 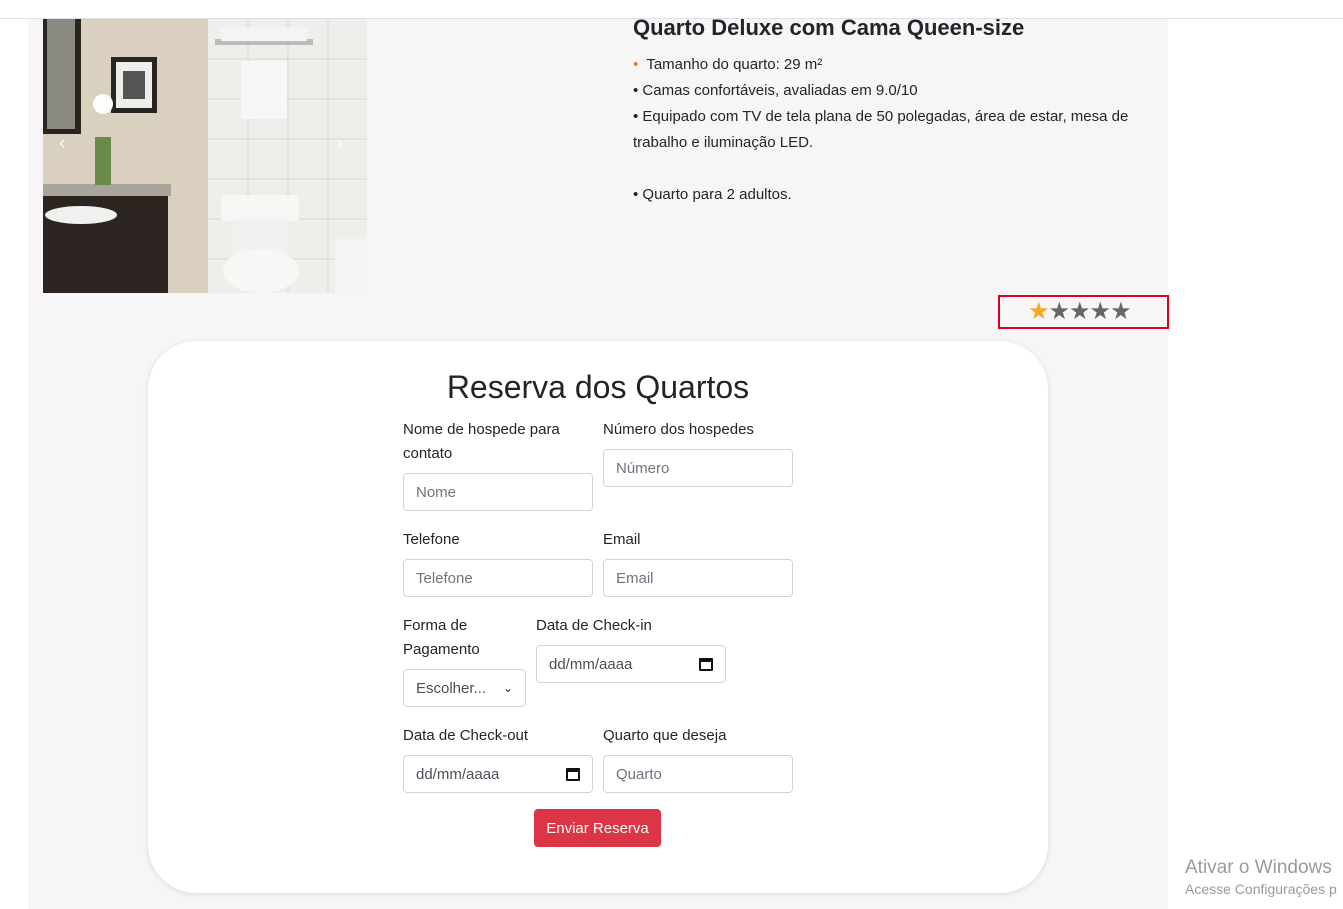 I want to click on email-input: Email, so click(x=698, y=578).